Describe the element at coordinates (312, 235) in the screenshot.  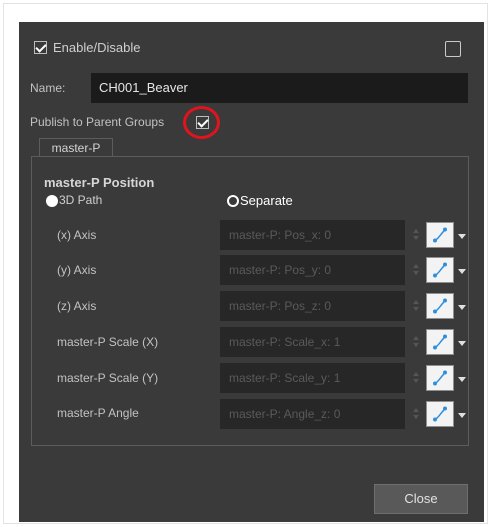
I see `field-value: master-P: Pos_x: 0` at that location.